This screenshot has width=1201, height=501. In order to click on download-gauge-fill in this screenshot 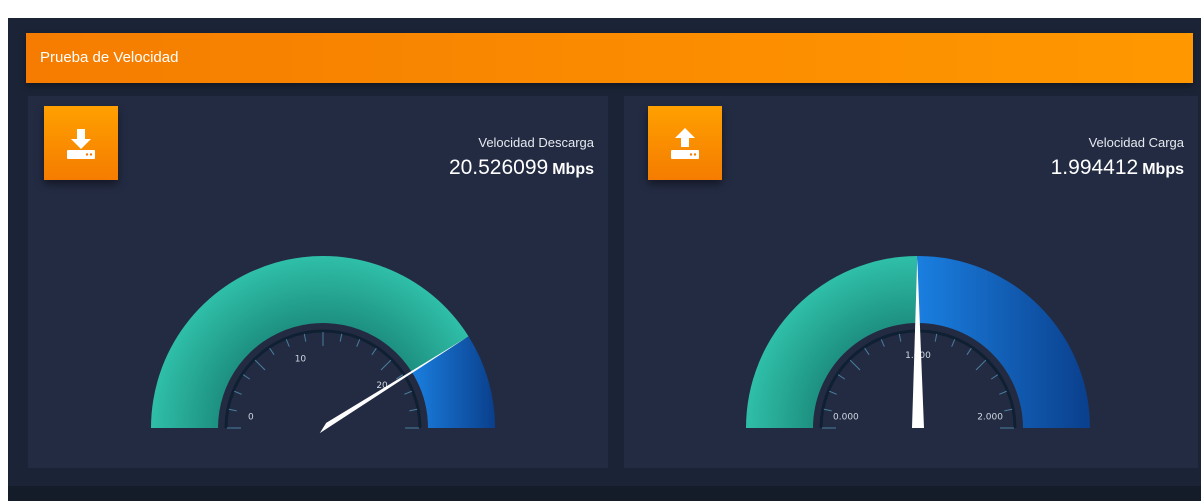, I will do `click(310, 341)`.